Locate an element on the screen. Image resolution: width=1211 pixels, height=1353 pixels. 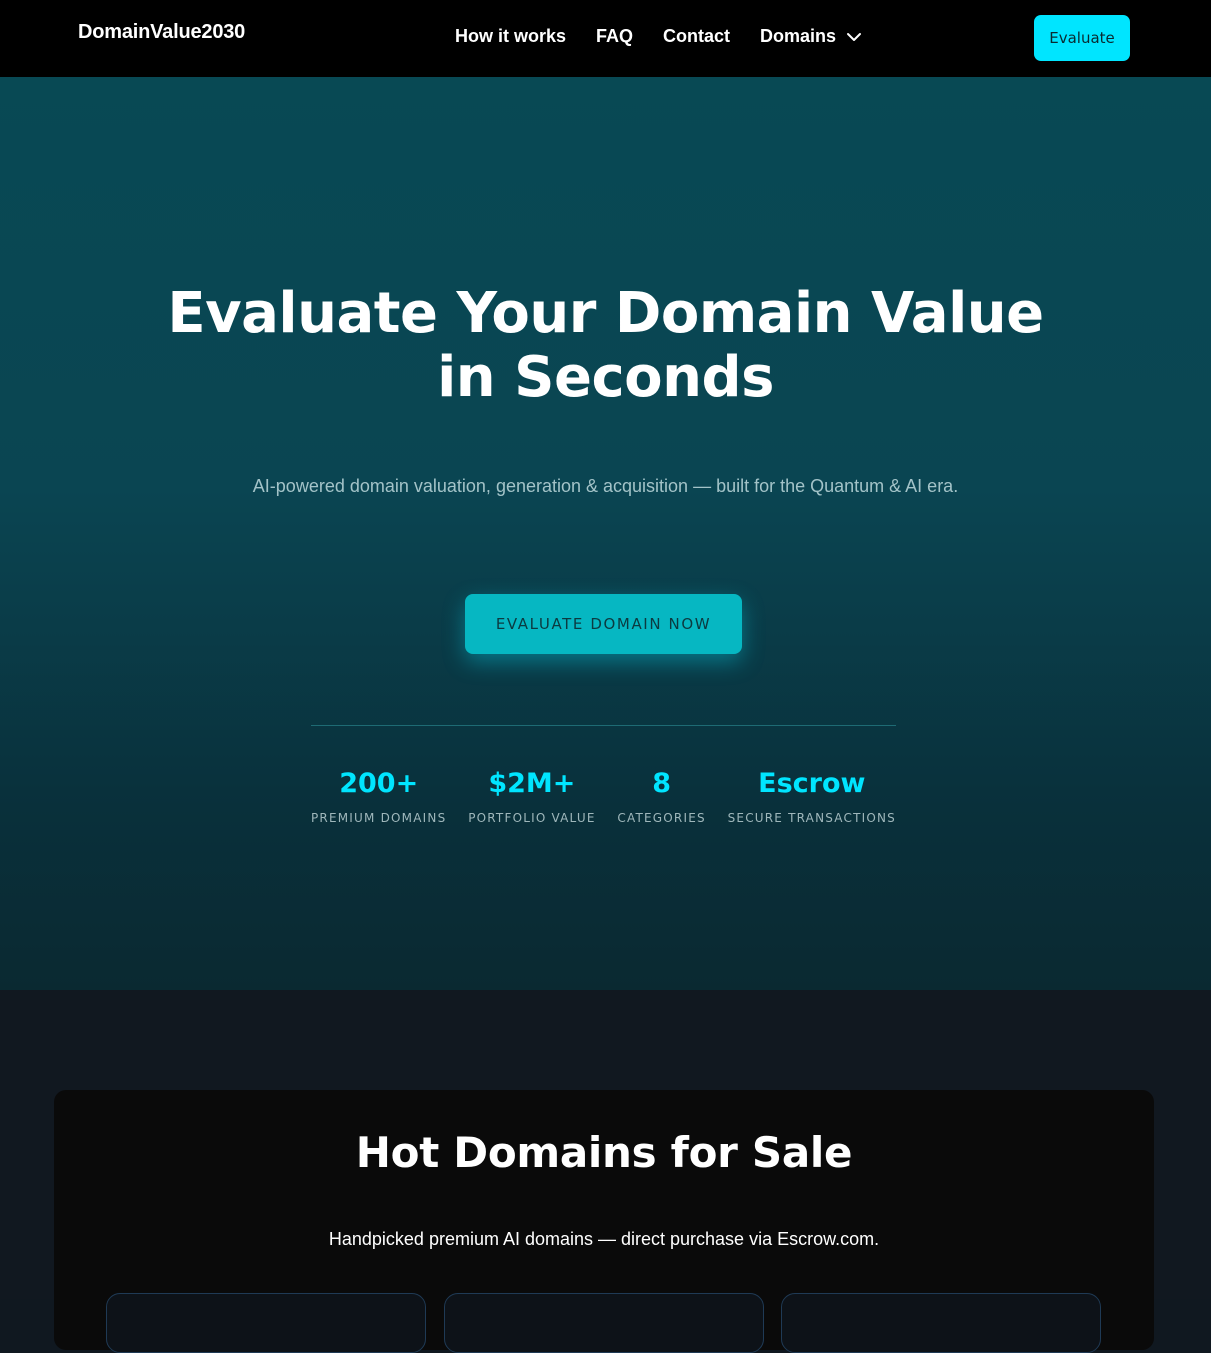
stat-value: 8 is located at coordinates (661, 783).